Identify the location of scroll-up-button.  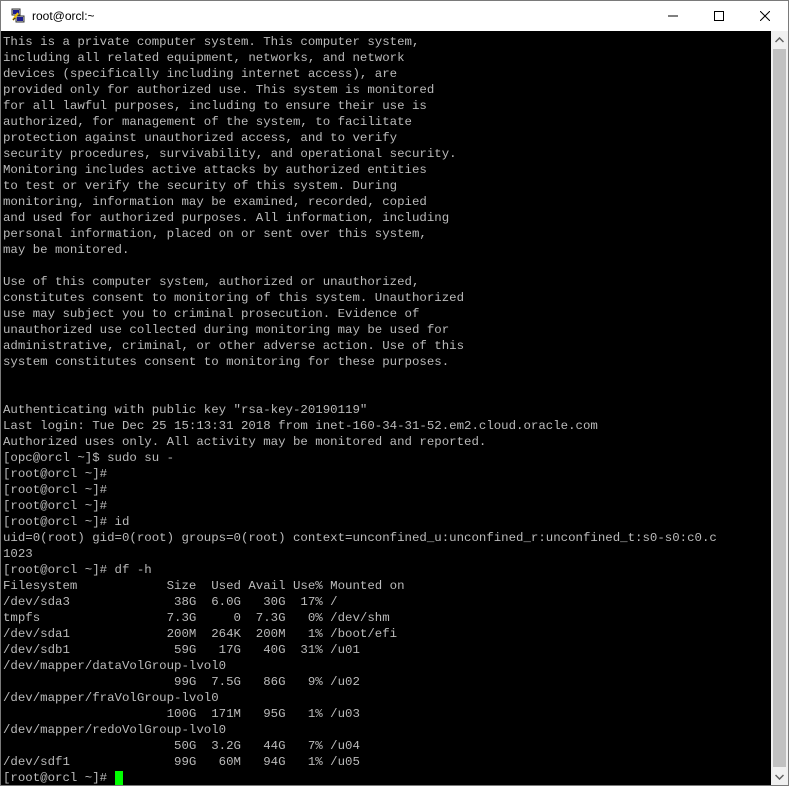
(779, 39).